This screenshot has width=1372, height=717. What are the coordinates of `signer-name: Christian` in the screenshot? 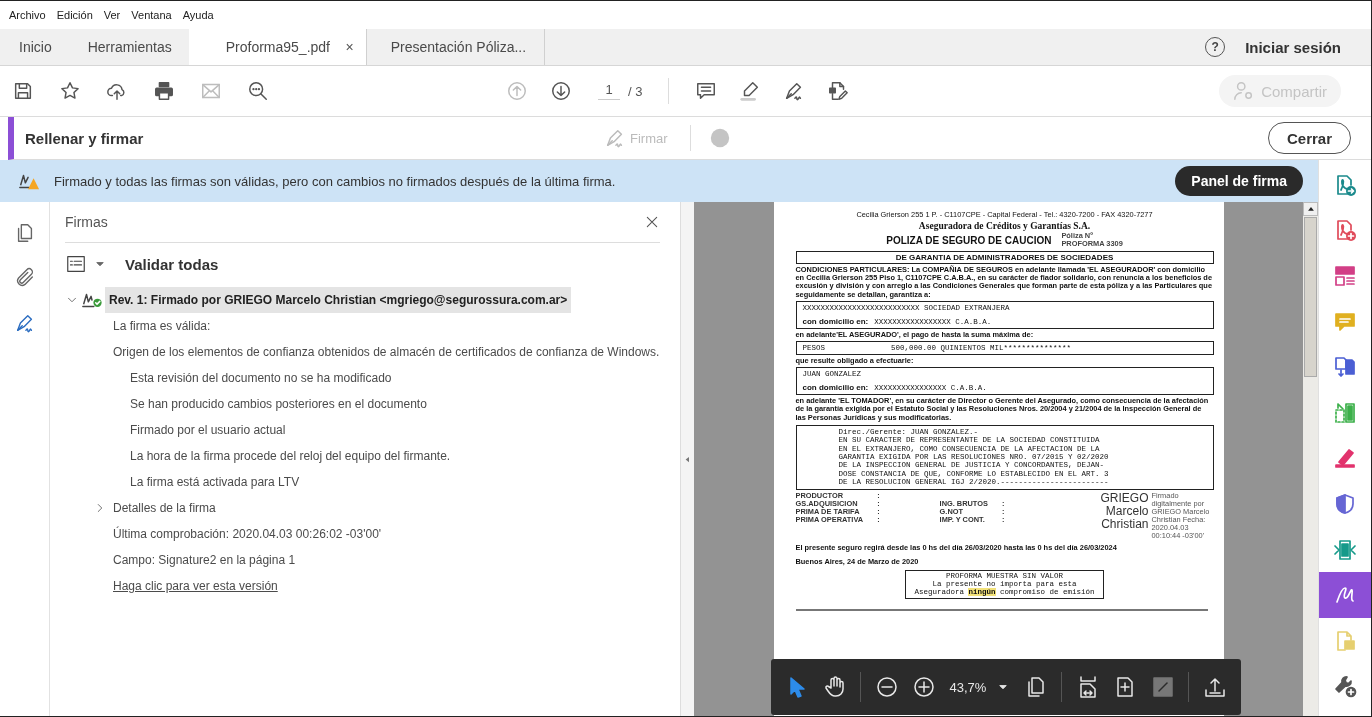 It's located at (1125, 524).